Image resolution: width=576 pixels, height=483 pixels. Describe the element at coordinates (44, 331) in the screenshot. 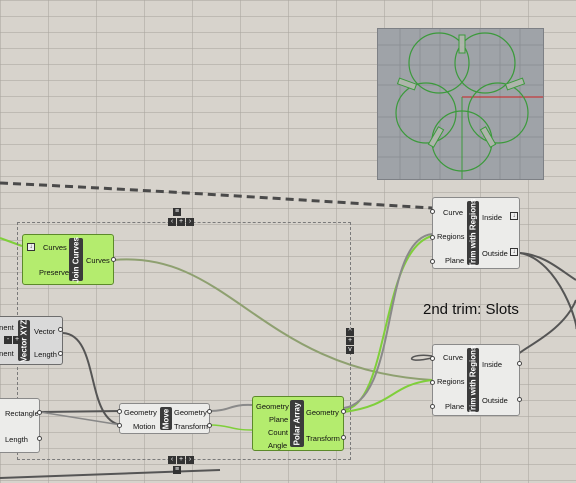

I see `vector-xyz-output-vector: Vector` at that location.